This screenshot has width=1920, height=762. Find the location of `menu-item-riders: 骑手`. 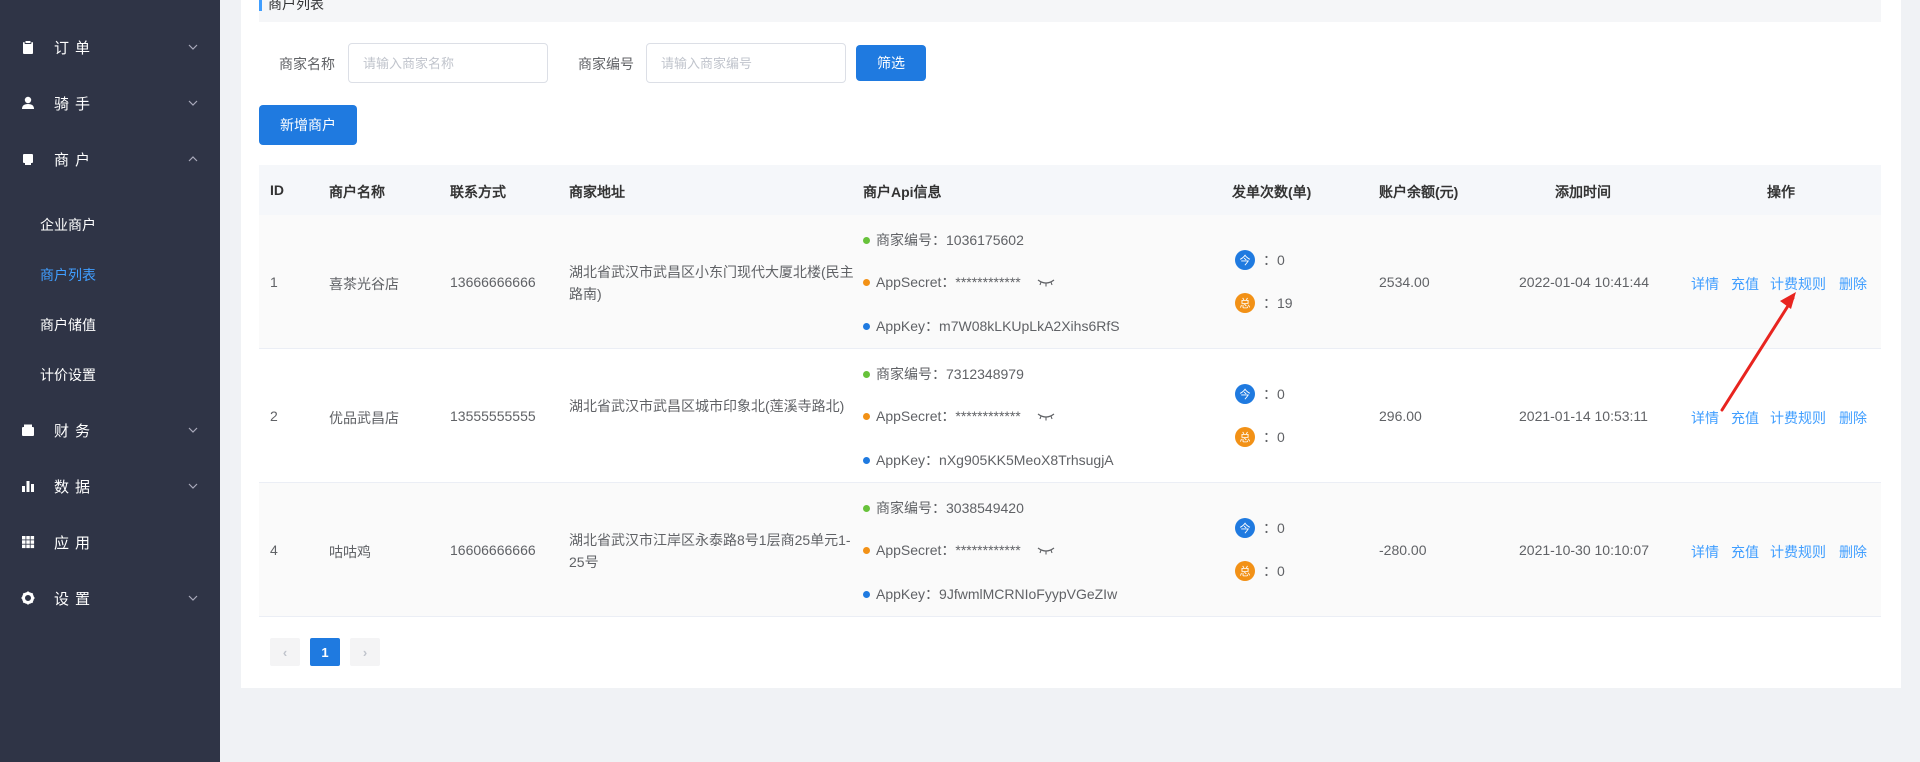

menu-item-riders: 骑手 is located at coordinates (110, 103).